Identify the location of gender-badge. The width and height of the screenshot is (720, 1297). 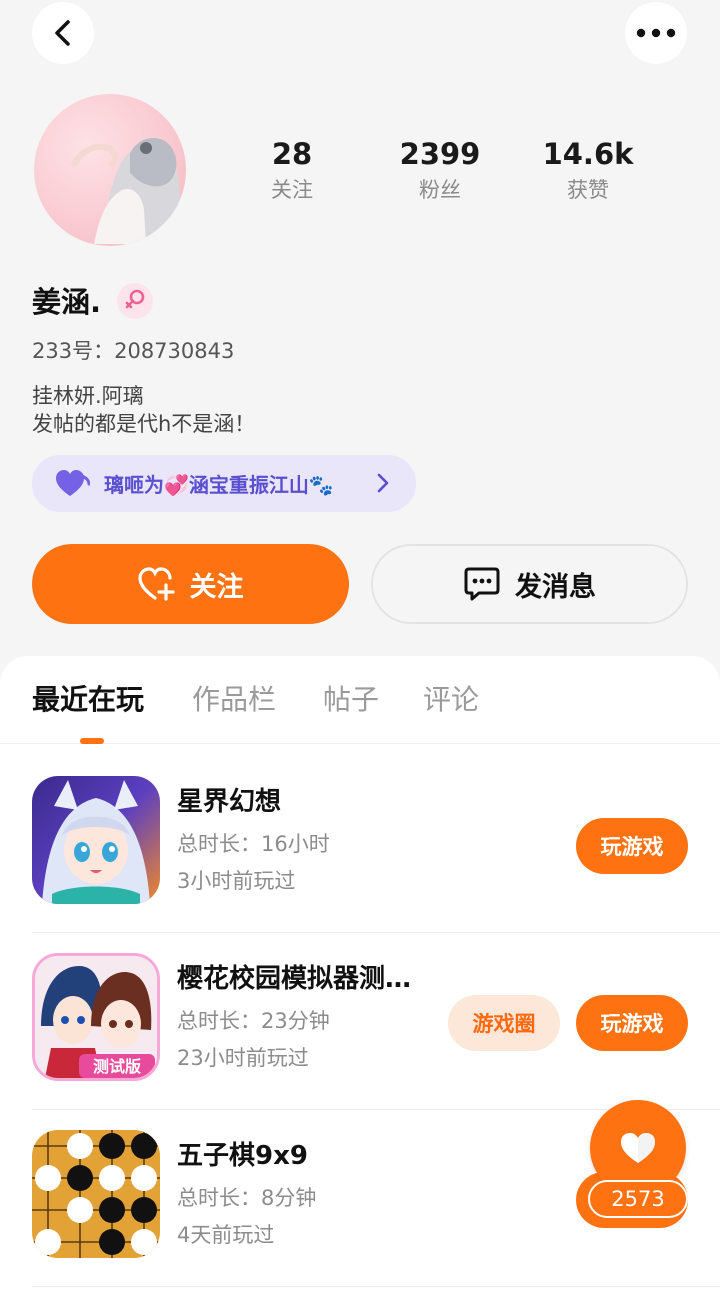
(135, 301).